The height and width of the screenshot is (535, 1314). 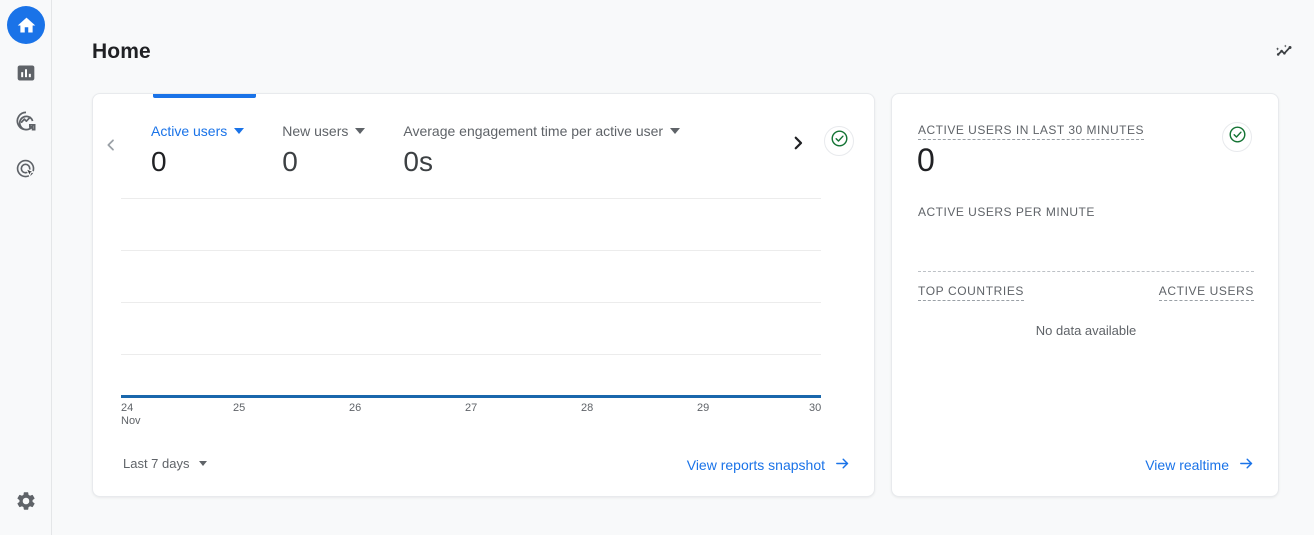 I want to click on date-range-selector: Last 7 days, so click(x=165, y=463).